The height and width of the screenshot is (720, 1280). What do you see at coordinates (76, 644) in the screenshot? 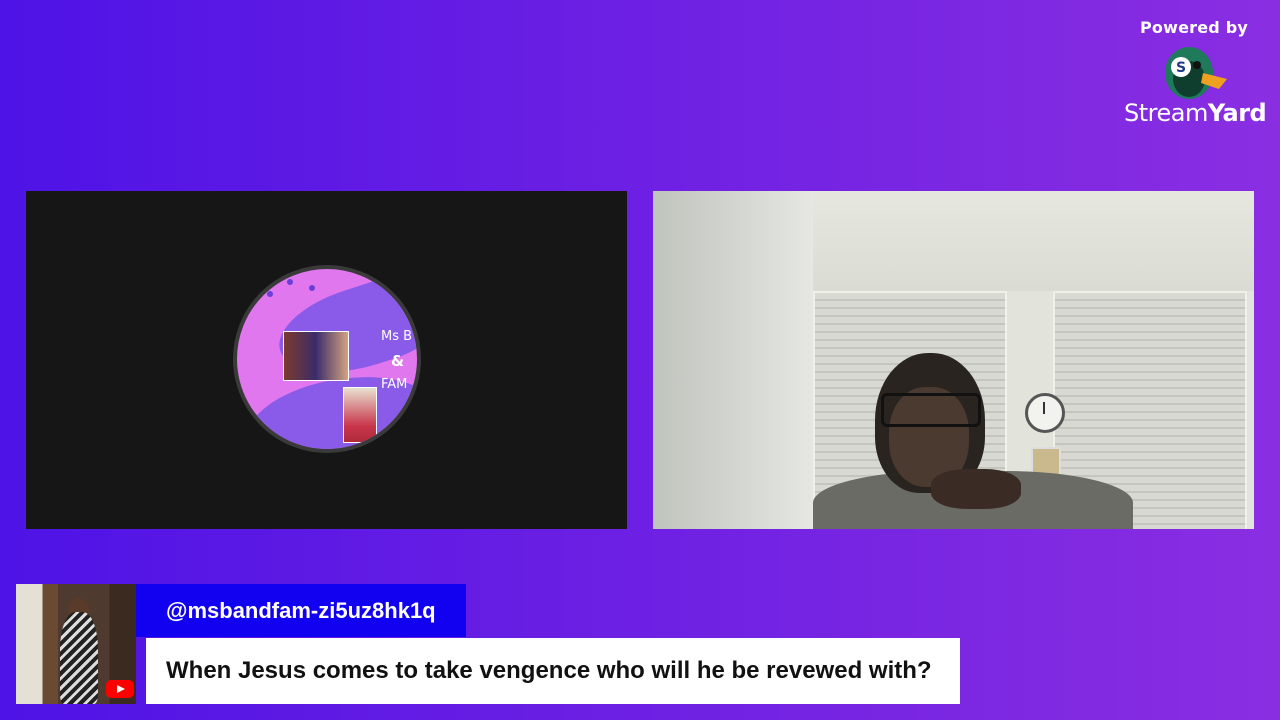
I see `commenter-avatar` at bounding box center [76, 644].